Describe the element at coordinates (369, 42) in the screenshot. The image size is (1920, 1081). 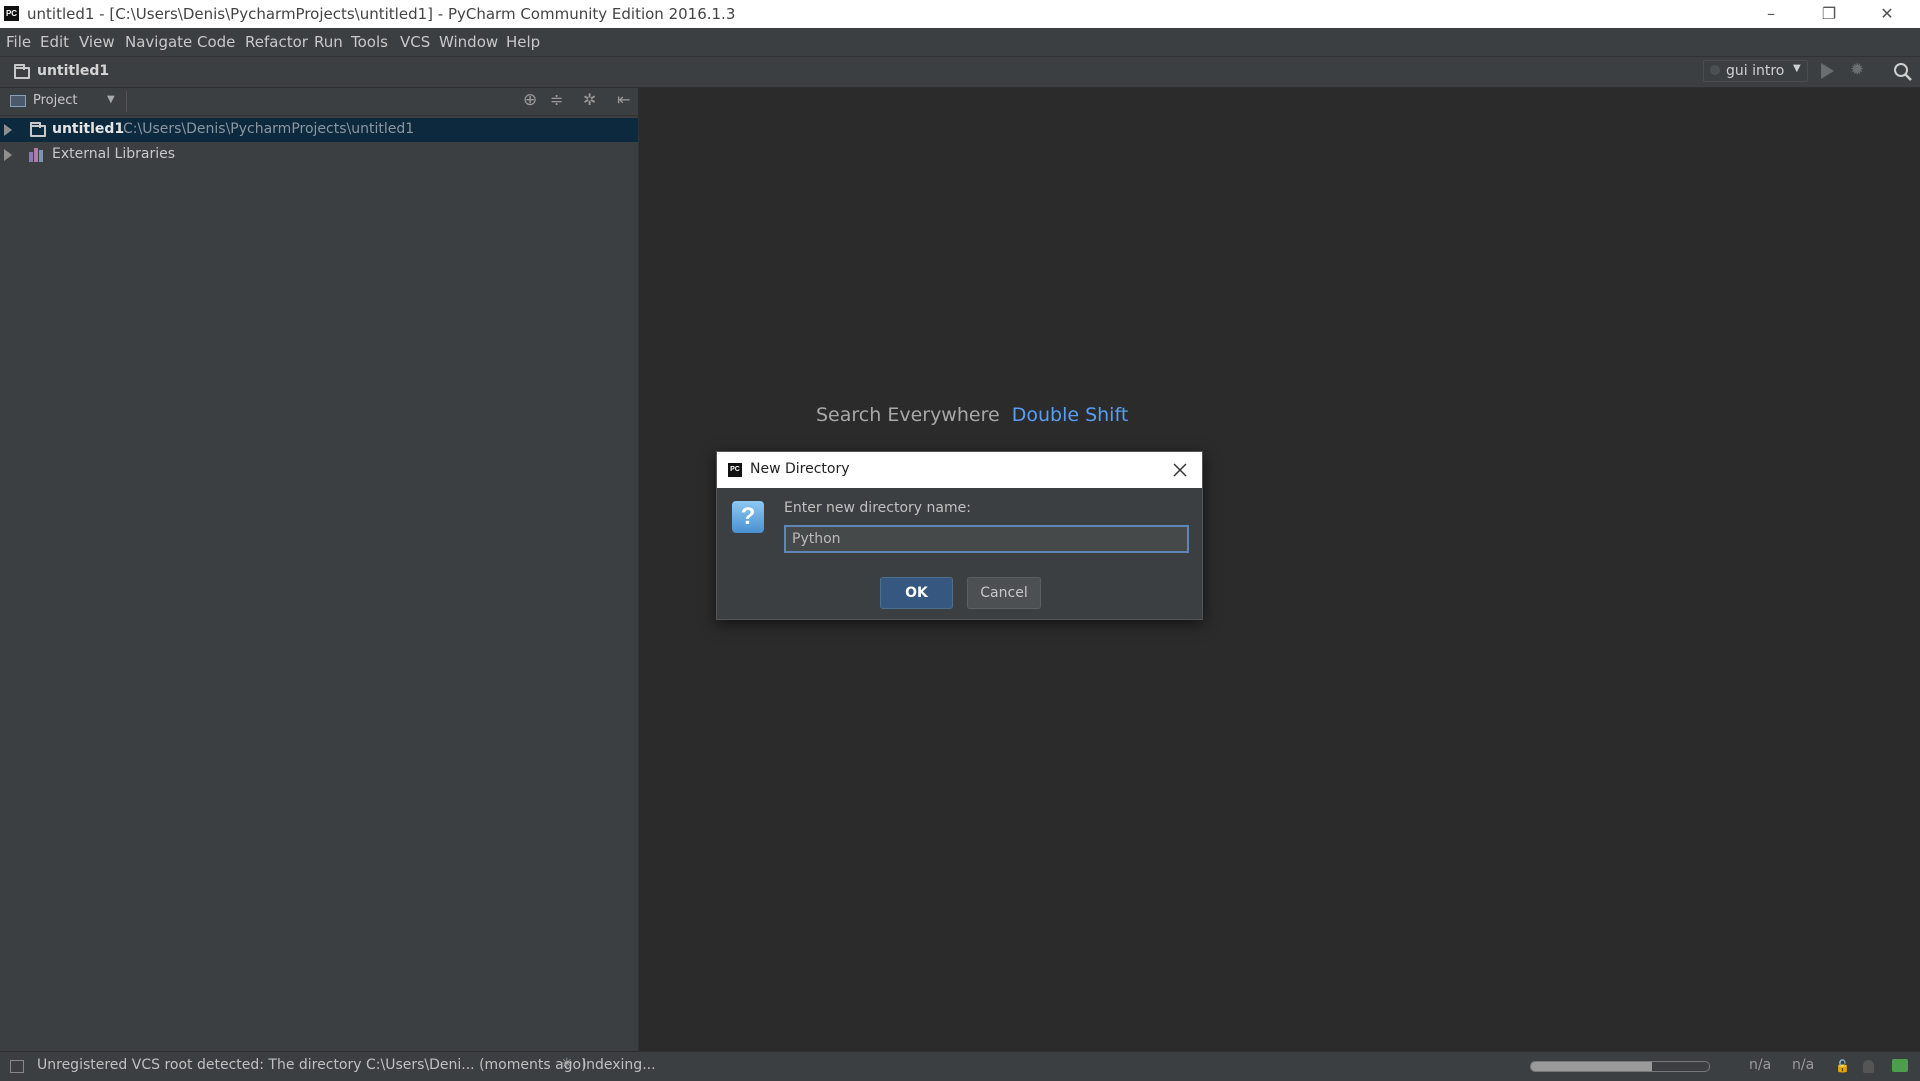
I see `menu-tools: Tools` at that location.